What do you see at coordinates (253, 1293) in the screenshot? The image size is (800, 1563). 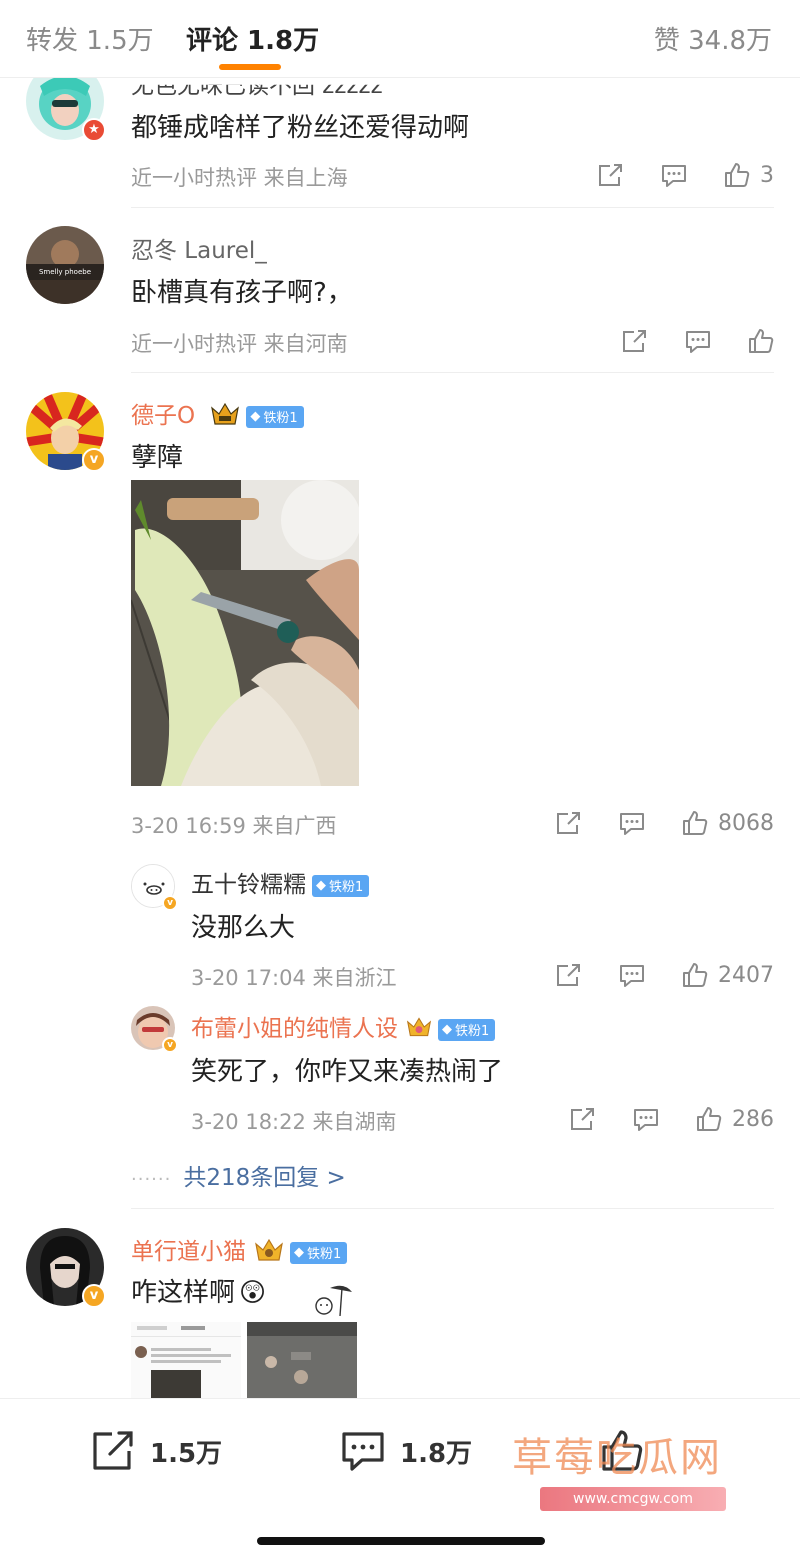 I see `surprised-emoji-icon: 😲` at bounding box center [253, 1293].